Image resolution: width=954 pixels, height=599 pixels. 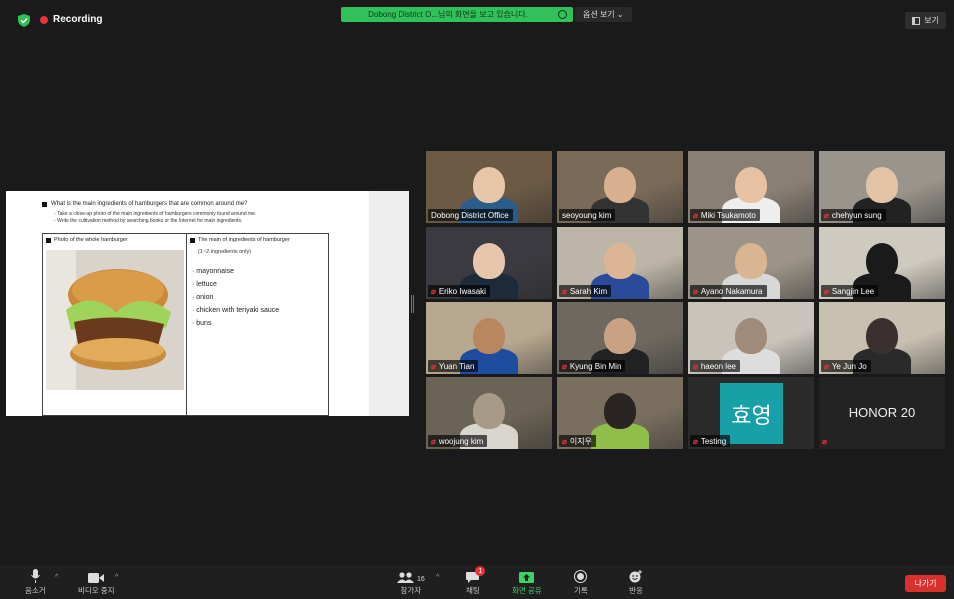 What do you see at coordinates (562, 14) in the screenshot?
I see `stop-view-icon` at bounding box center [562, 14].